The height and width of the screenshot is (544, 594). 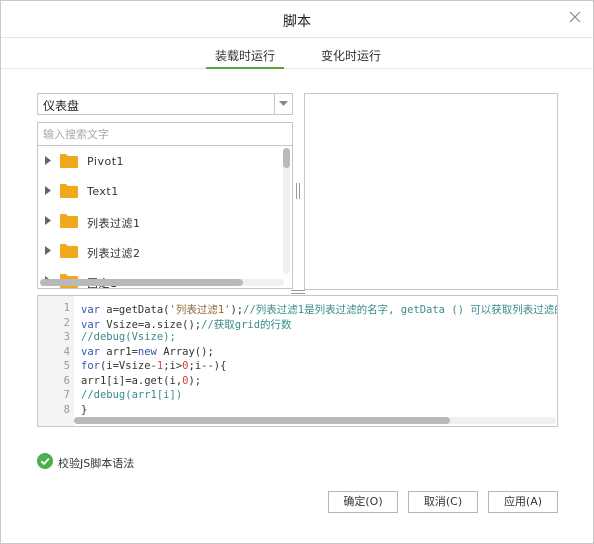 What do you see at coordinates (128, 366) in the screenshot?
I see `code-token: (i=Vsize-` at bounding box center [128, 366].